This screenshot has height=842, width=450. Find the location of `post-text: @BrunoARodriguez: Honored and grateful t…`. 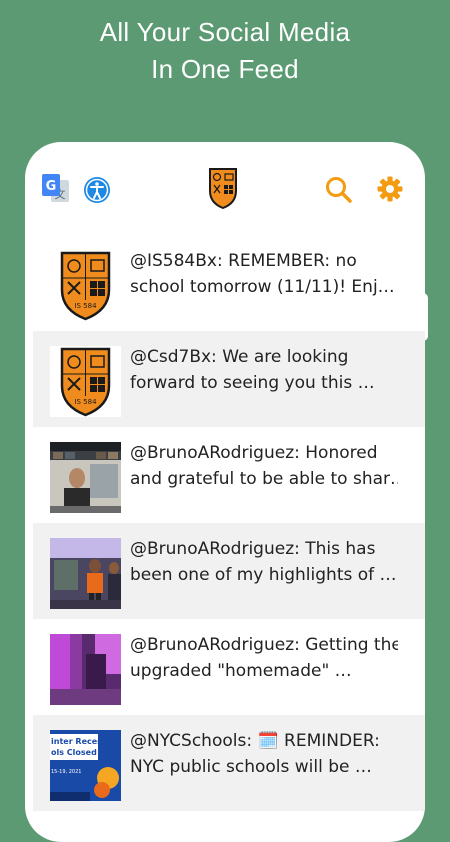

post-text: @BrunoARodriguez: Honored and grateful t… is located at coordinates (264, 466).